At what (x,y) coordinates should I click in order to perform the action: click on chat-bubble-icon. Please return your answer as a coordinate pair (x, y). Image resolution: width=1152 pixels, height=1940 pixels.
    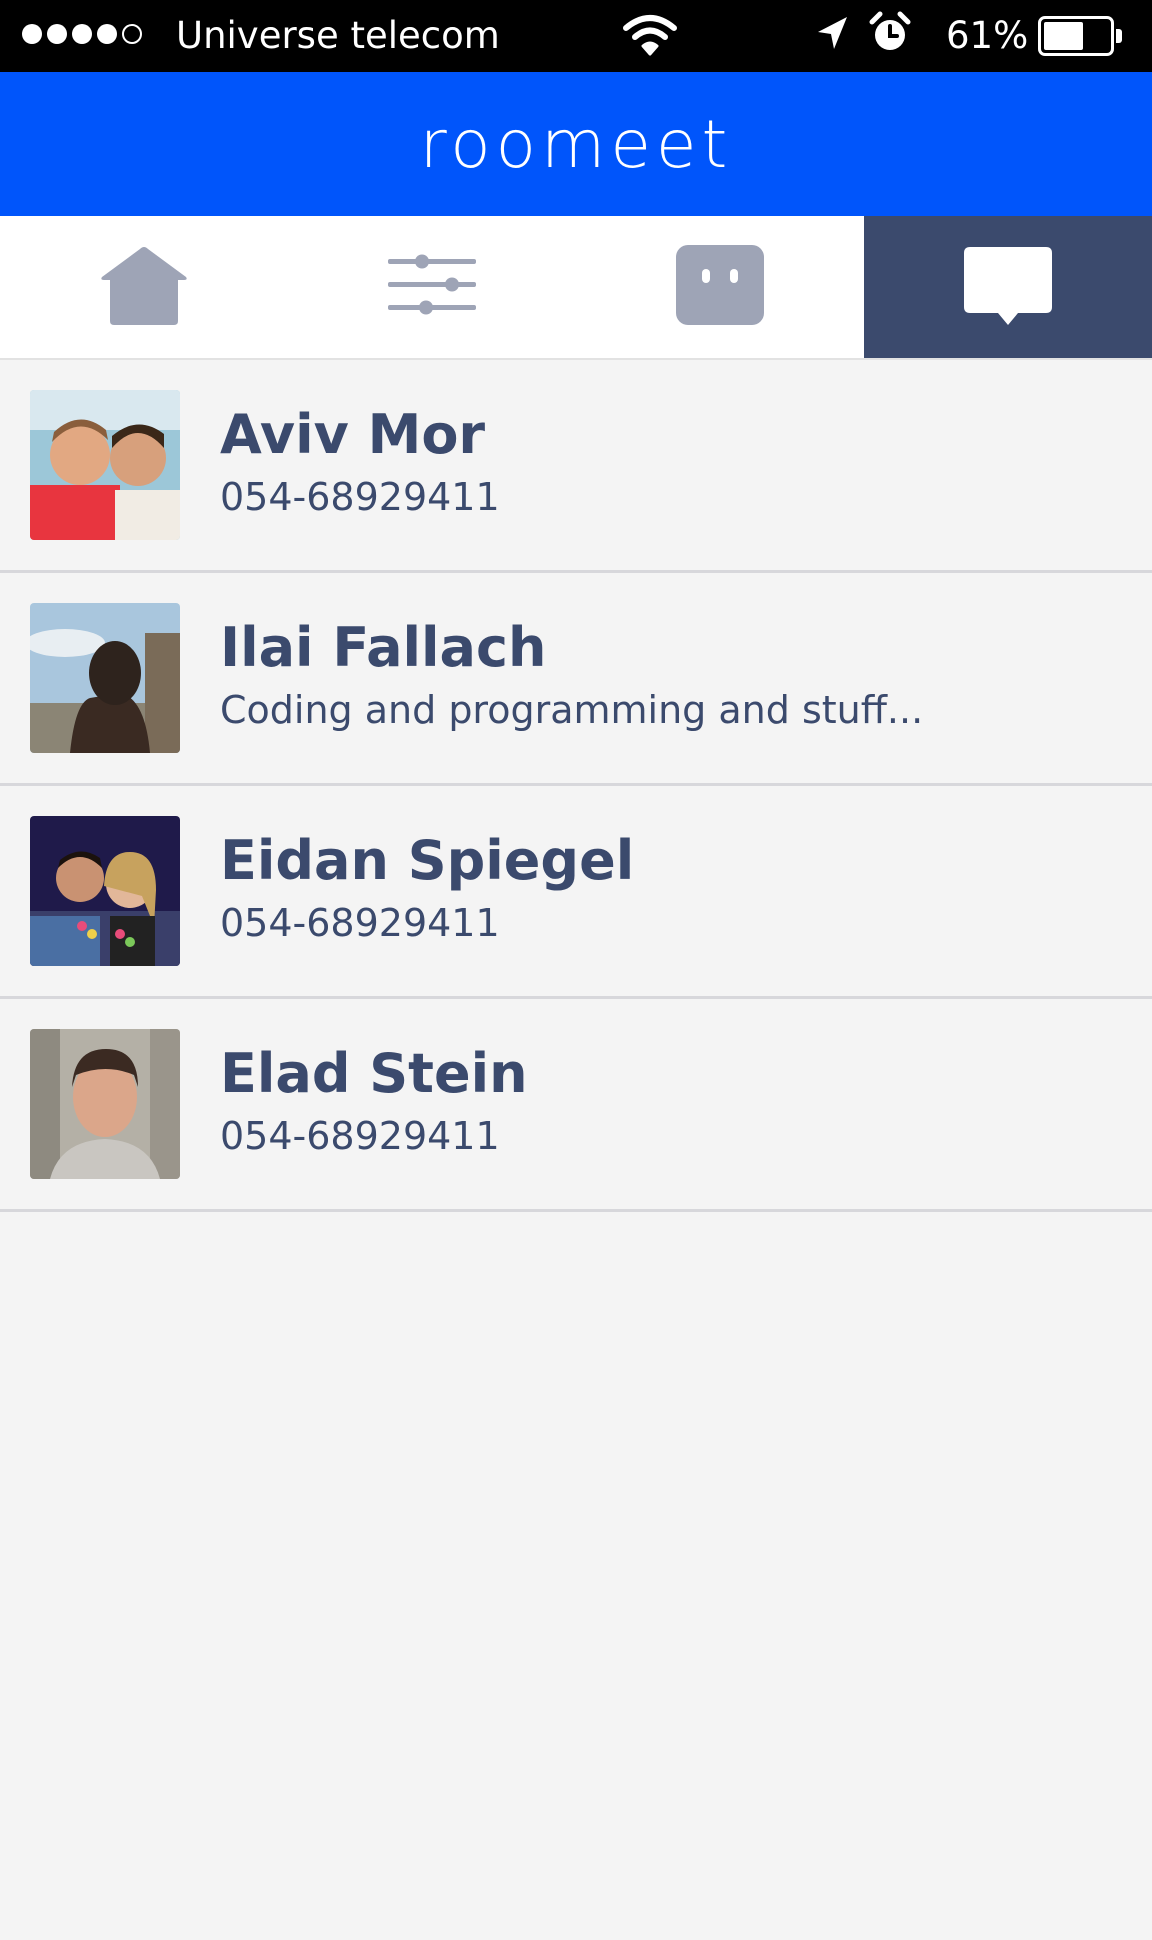
    Looking at the image, I should click on (1008, 287).